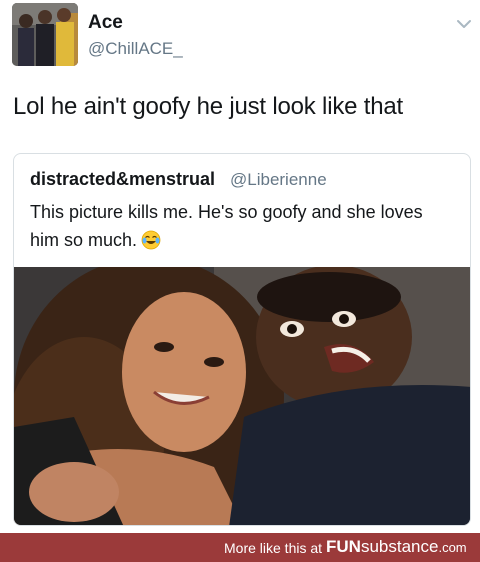 This screenshot has height=562, width=480. Describe the element at coordinates (464, 24) in the screenshot. I see `chevron-down-icon` at that location.